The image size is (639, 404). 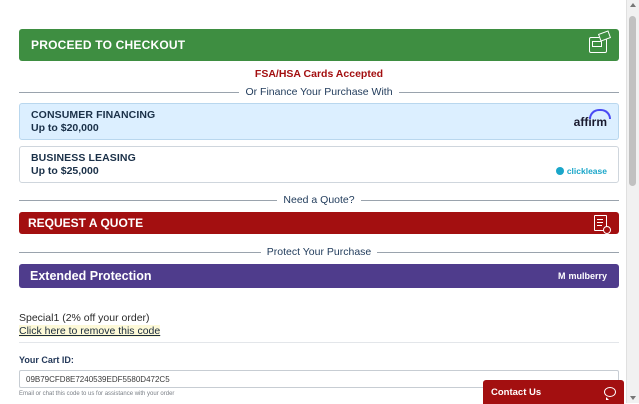 I want to click on section-separator, so click(x=319, y=342).